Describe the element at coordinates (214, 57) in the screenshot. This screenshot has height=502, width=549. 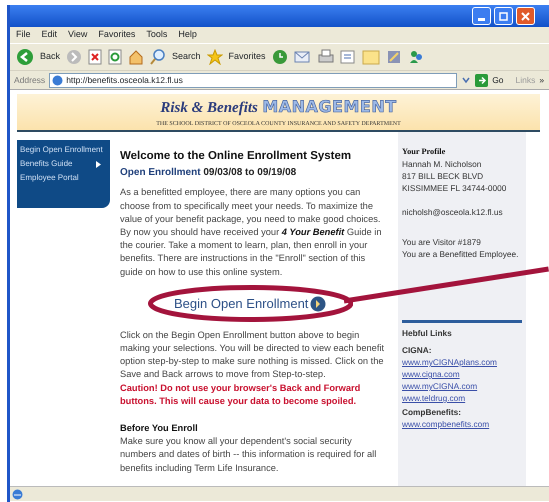
I see `star-icon` at that location.